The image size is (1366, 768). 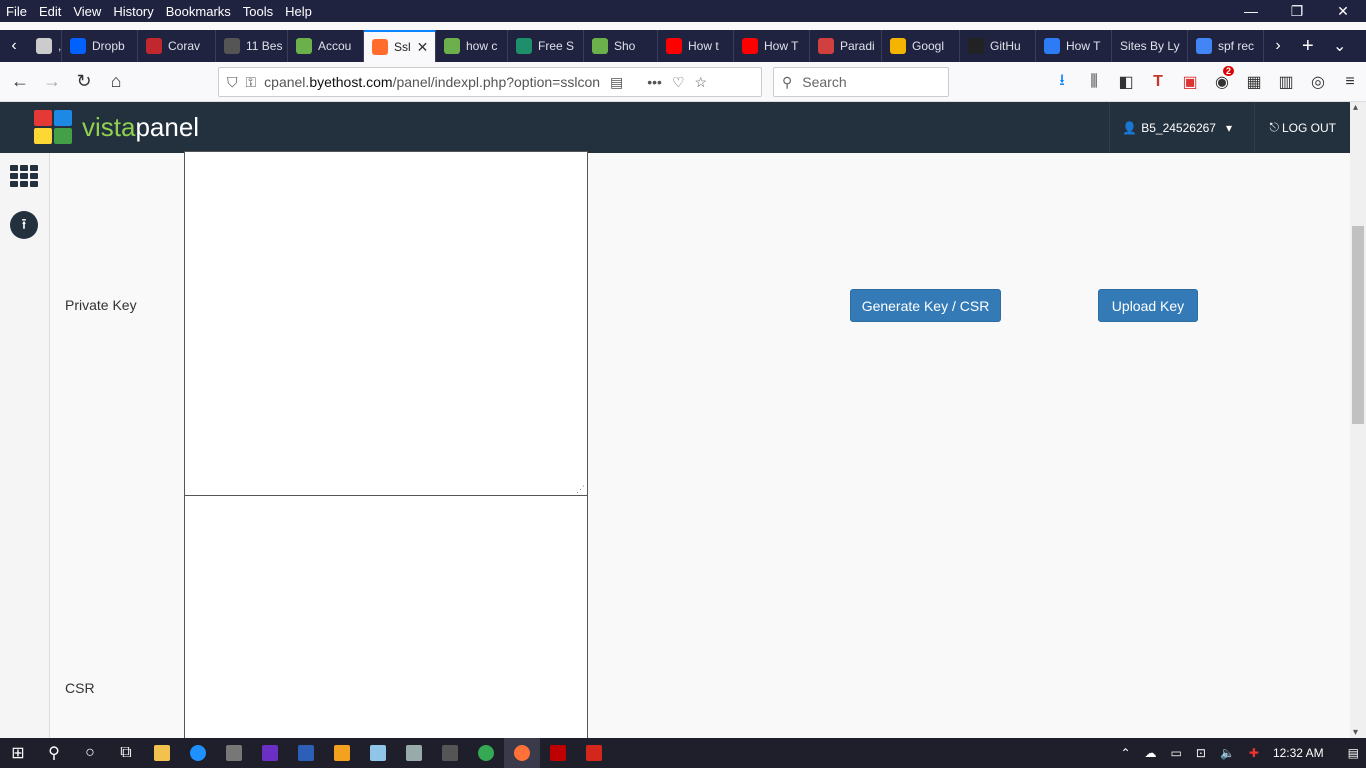 What do you see at coordinates (1227, 753) in the screenshot?
I see `volume-icon: 🔈` at bounding box center [1227, 753].